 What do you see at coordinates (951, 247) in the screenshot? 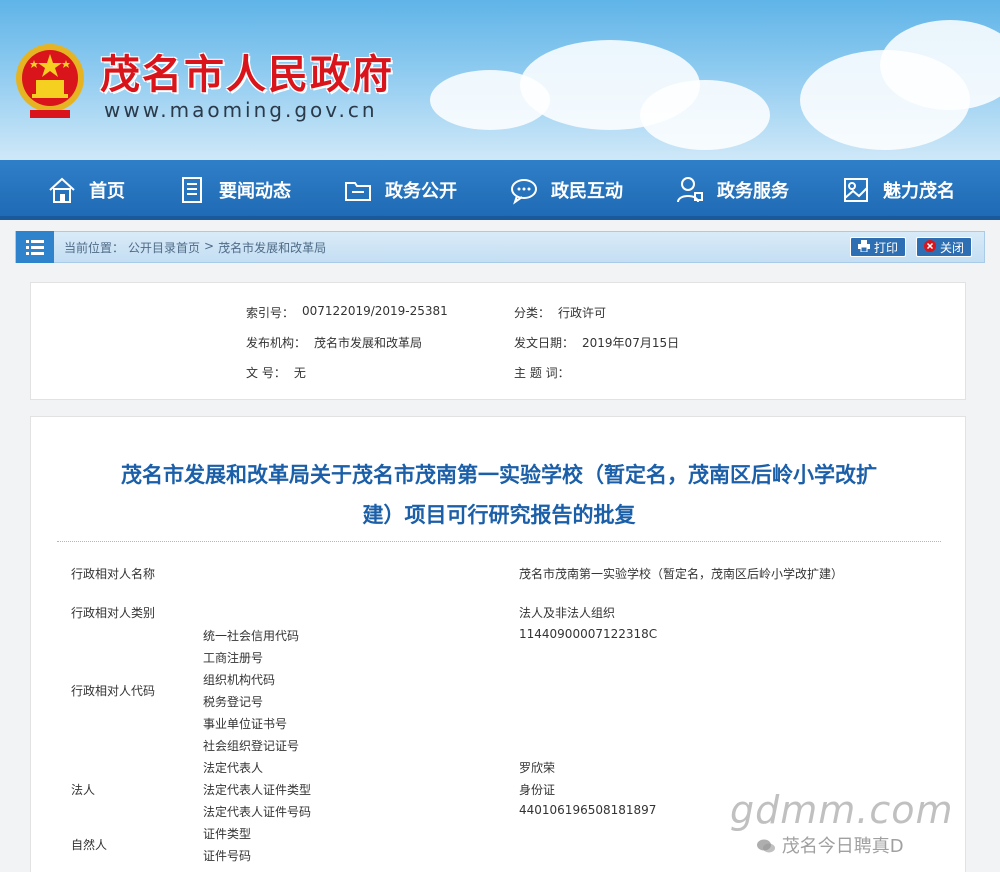
I see `close-label: 关闭` at bounding box center [951, 247].